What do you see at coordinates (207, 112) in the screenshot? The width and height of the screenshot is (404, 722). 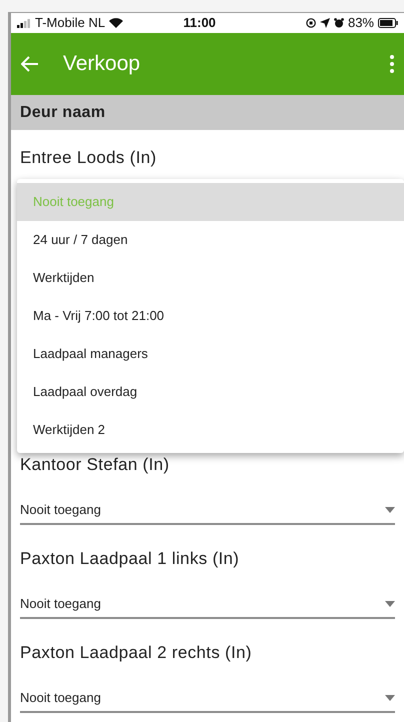 I see `column-header: Deur naam` at bounding box center [207, 112].